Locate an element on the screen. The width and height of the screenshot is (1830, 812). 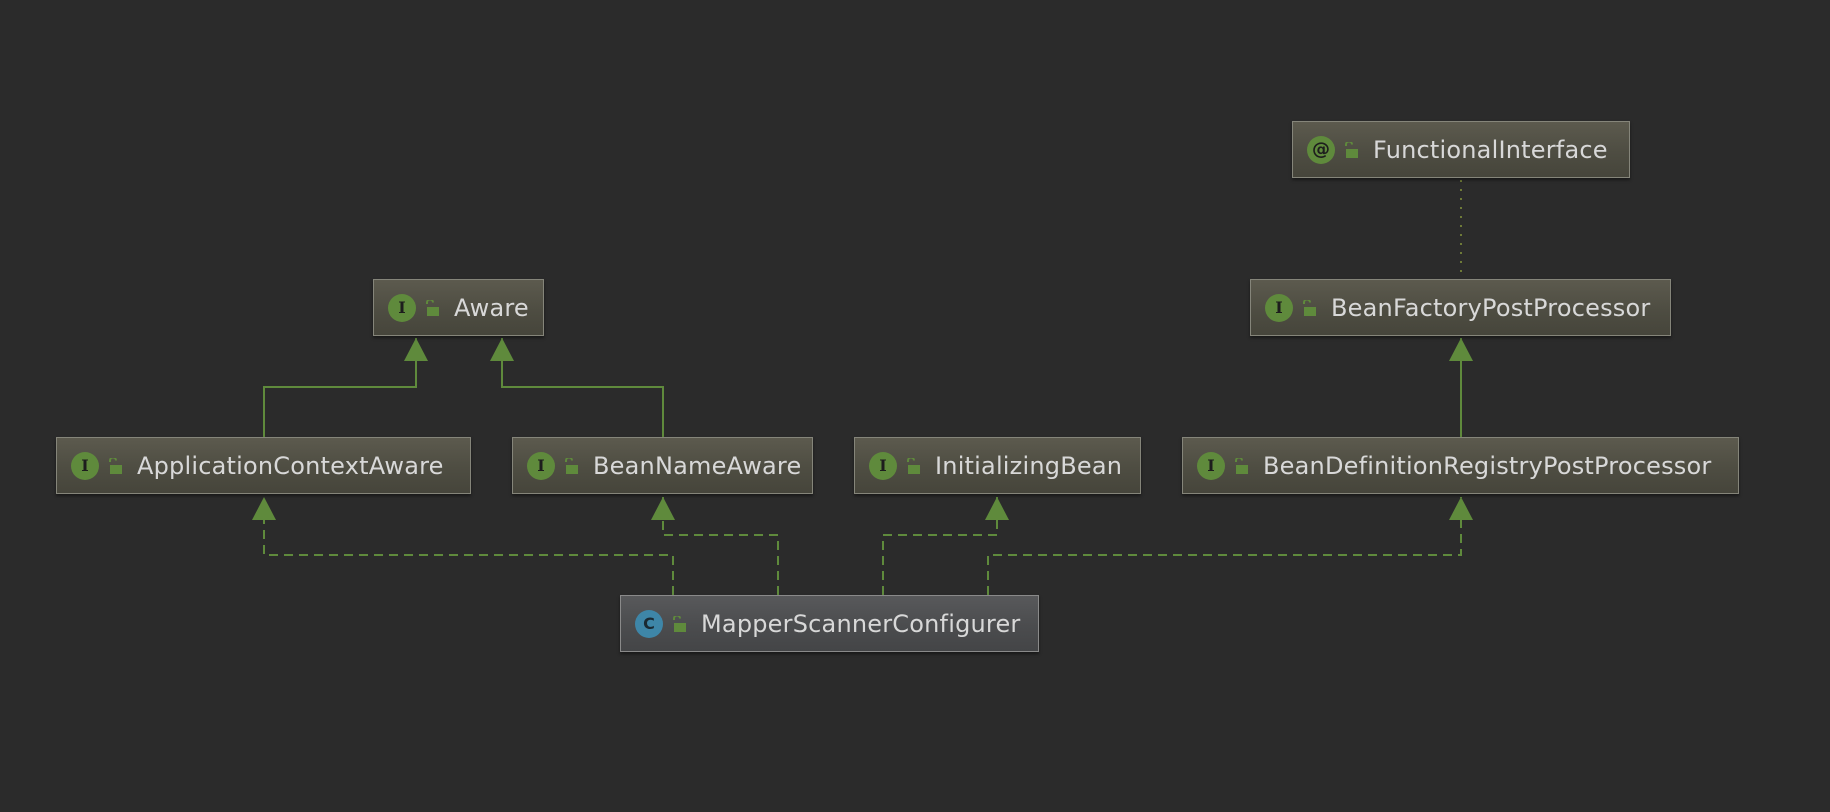
edge-msc-implements-beannameaware is located at coordinates (720, 546).